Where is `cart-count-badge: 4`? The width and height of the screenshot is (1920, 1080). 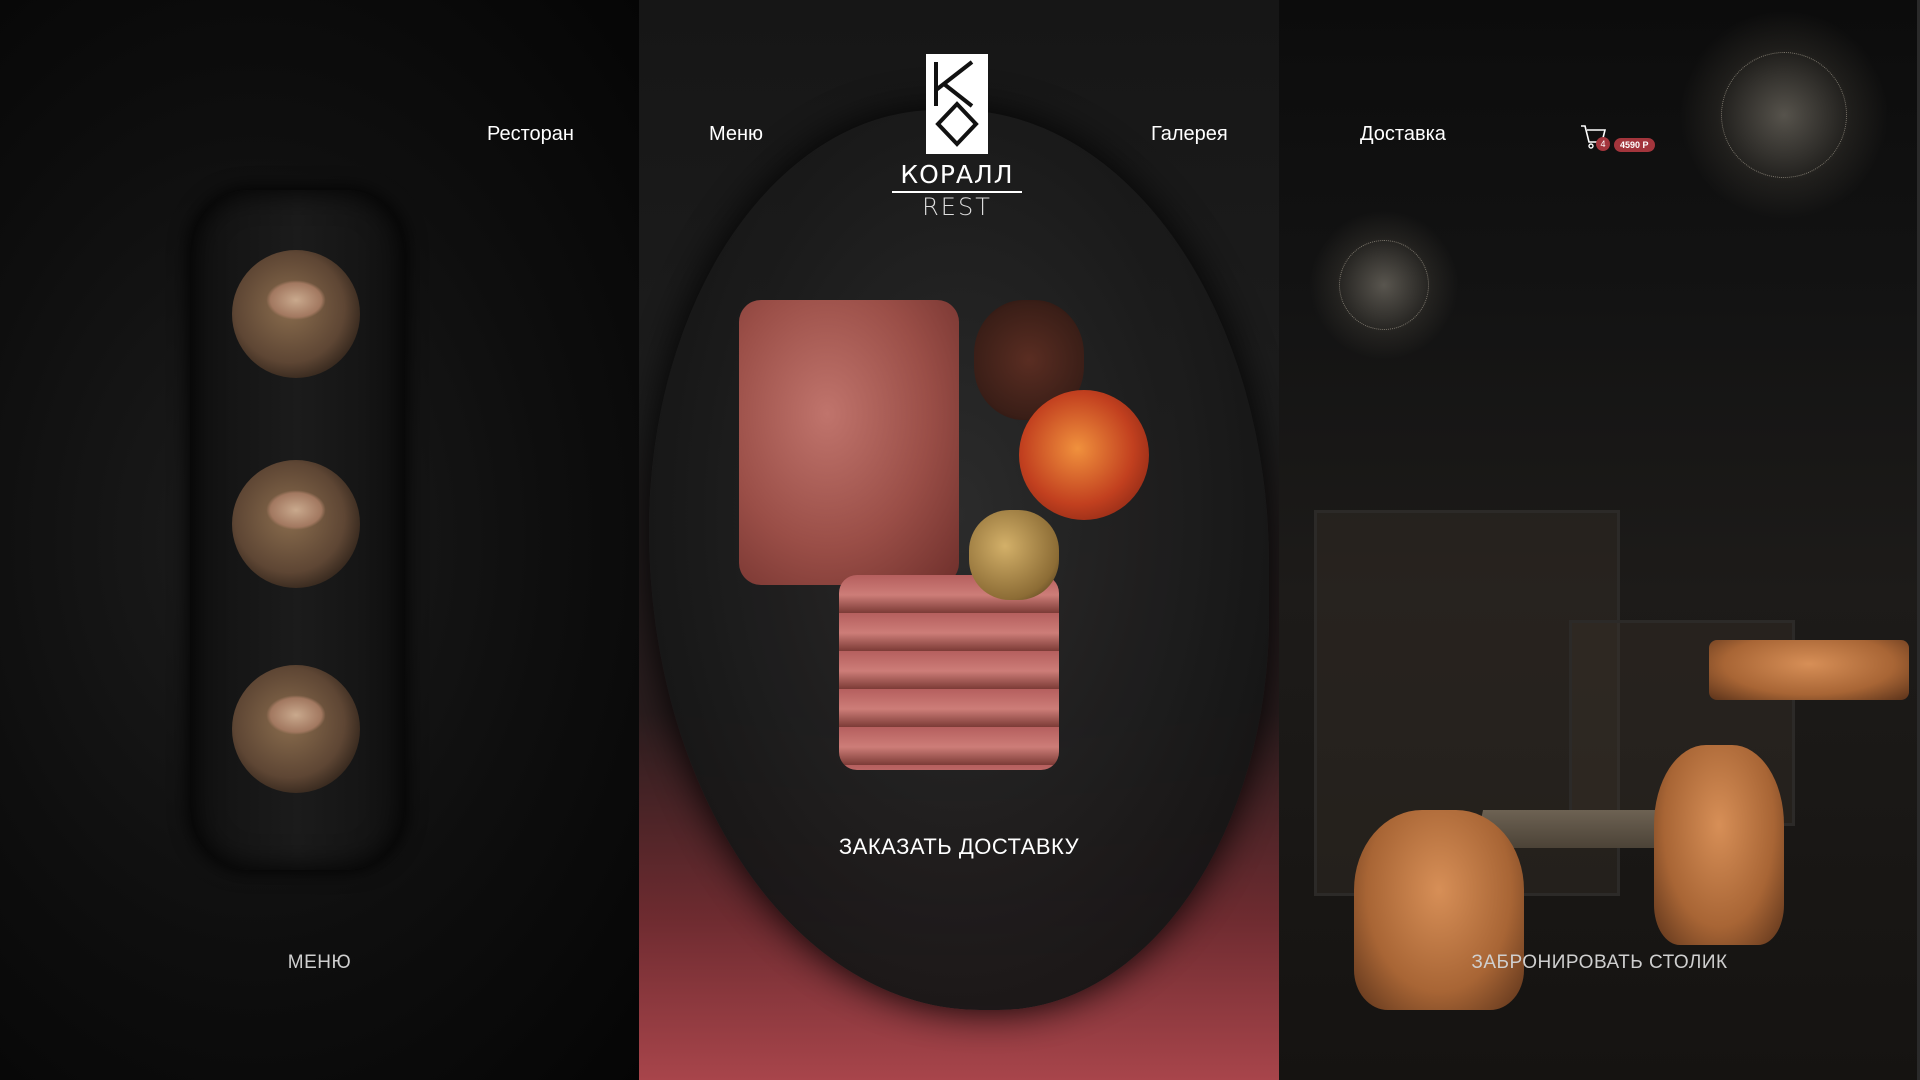
cart-count-badge: 4 is located at coordinates (1603, 144).